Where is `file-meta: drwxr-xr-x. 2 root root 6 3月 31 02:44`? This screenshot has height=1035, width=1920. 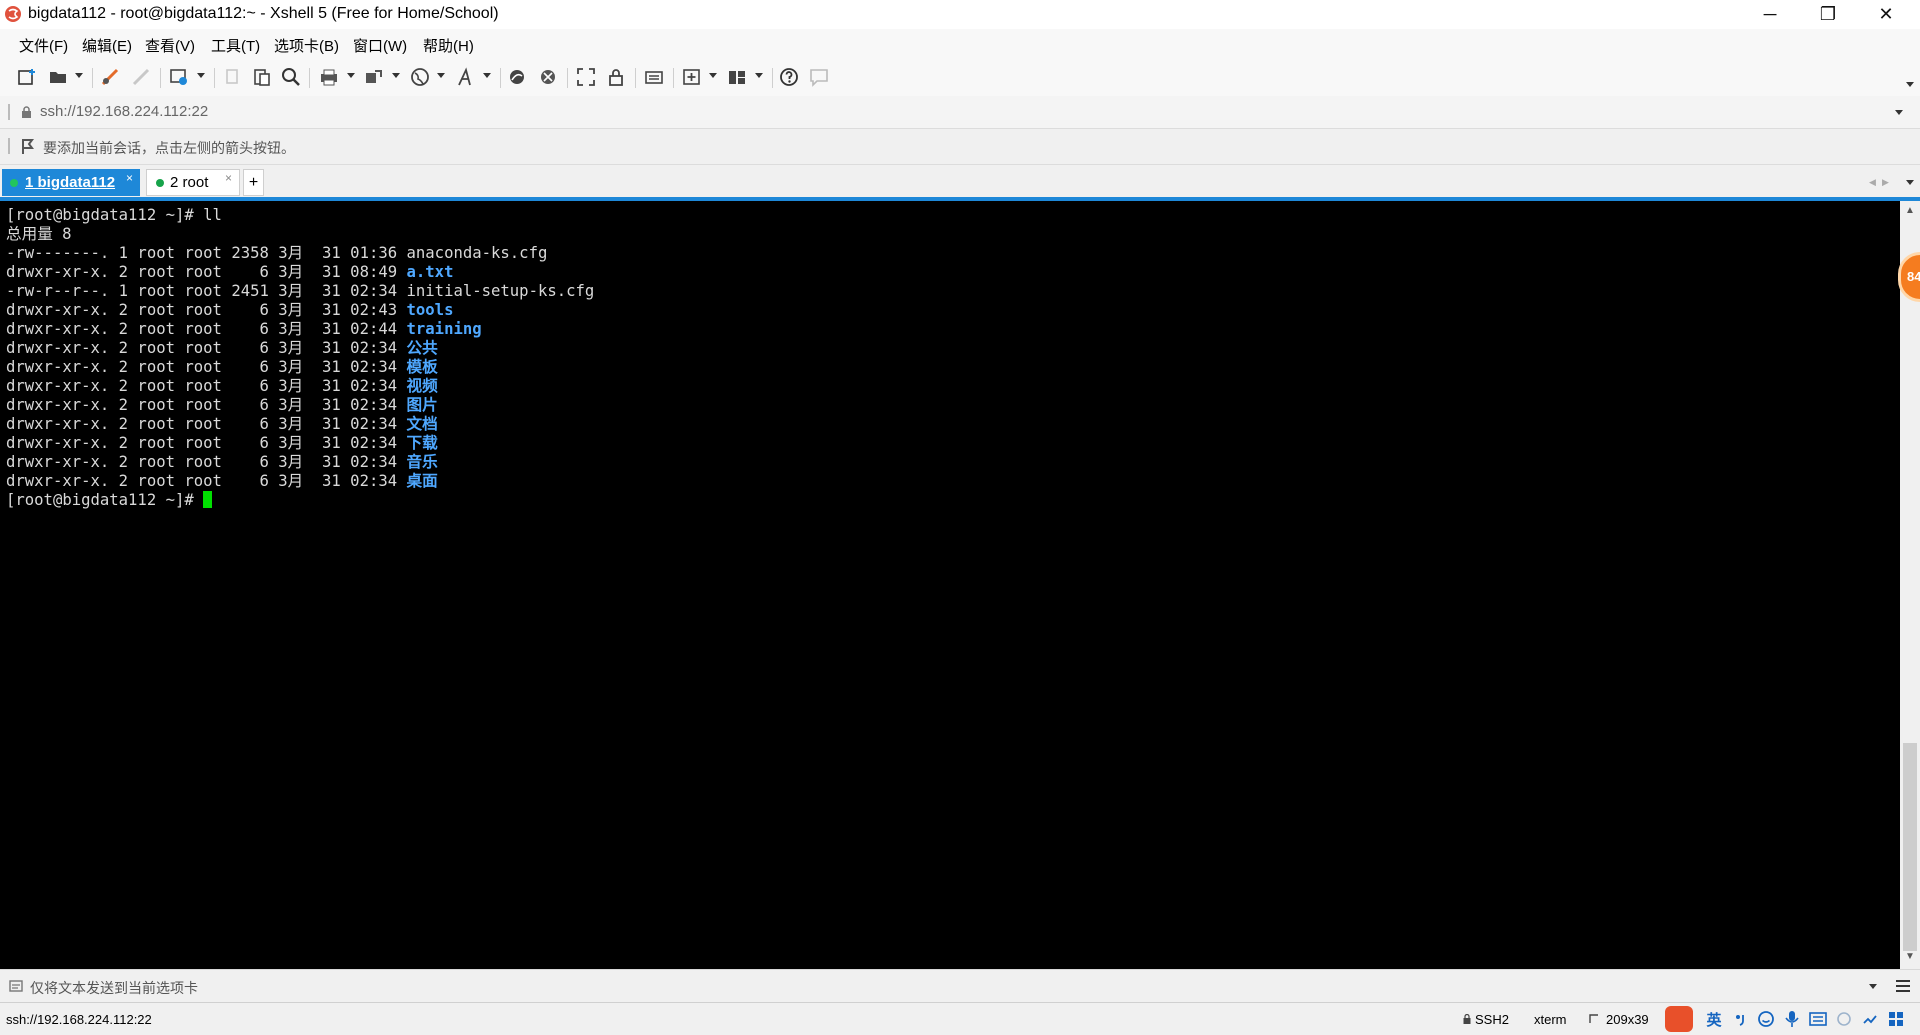
file-meta: drwxr-xr-x. 2 root root 6 3月 31 02:44 is located at coordinates (206, 329).